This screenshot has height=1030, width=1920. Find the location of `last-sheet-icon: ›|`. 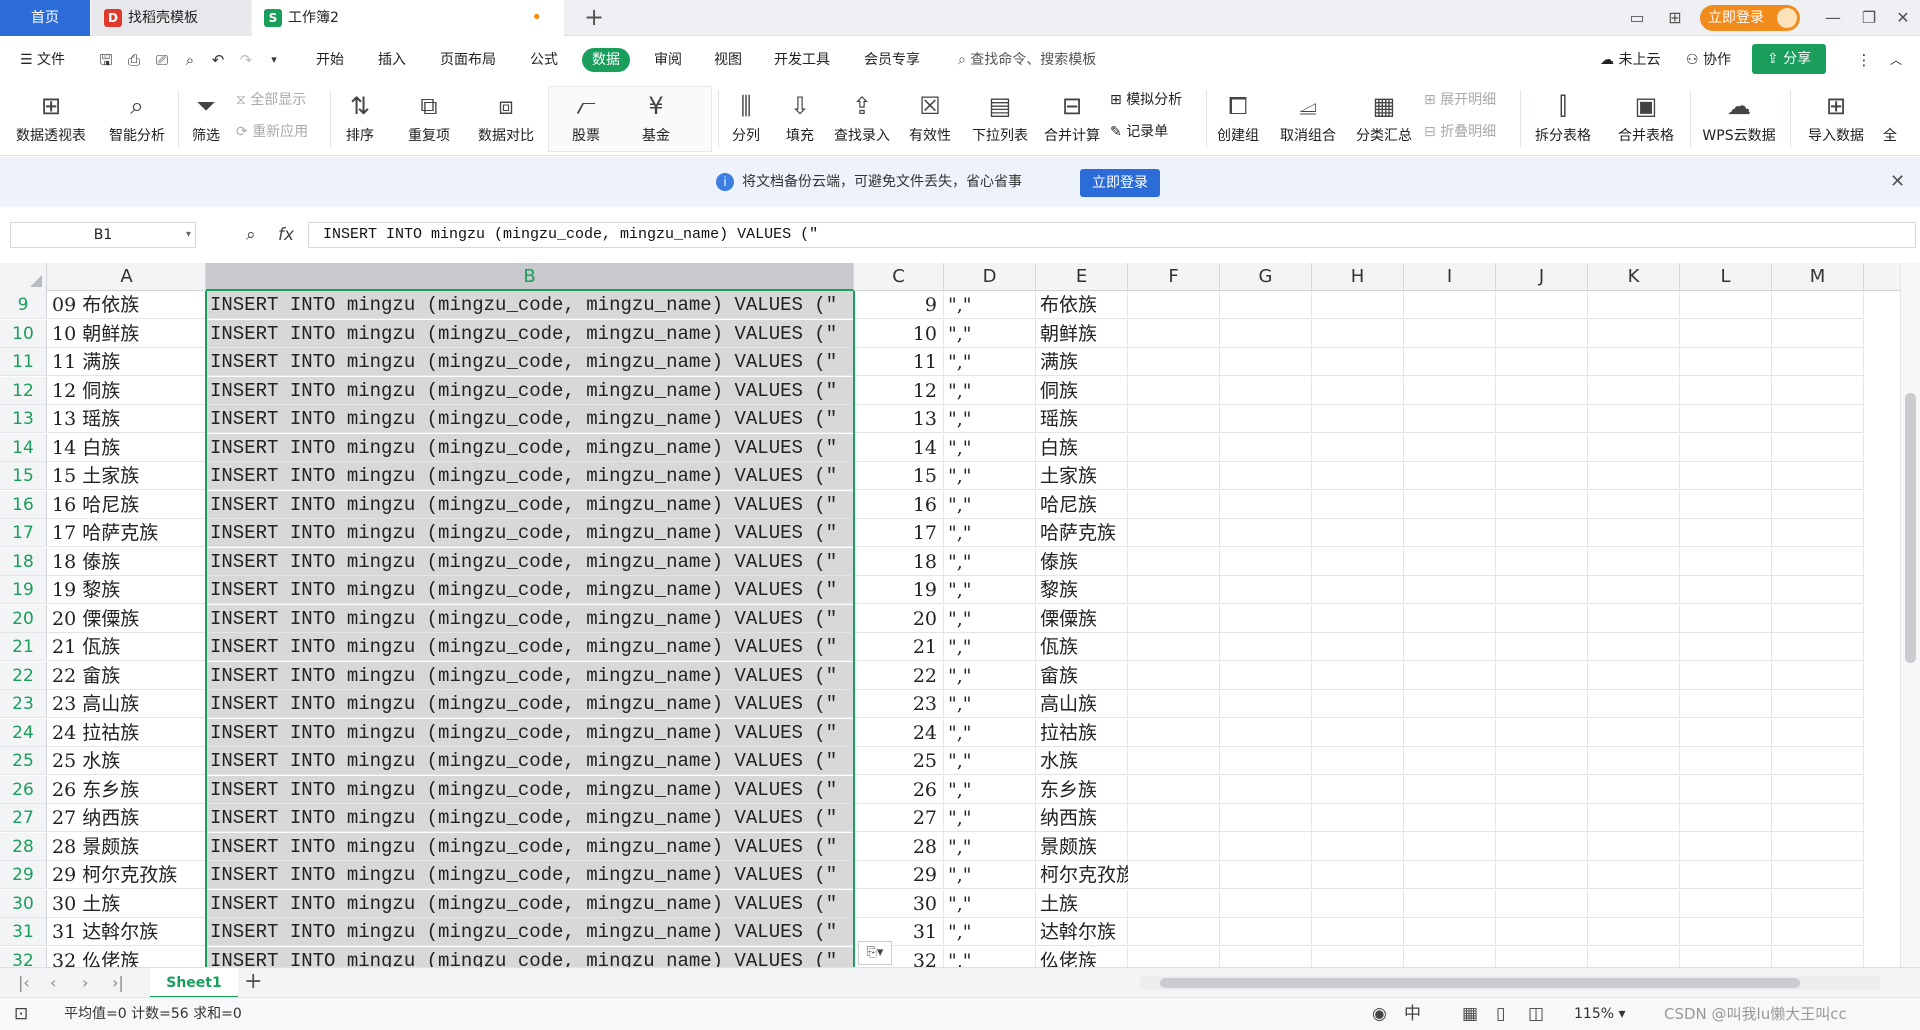

last-sheet-icon: ›| is located at coordinates (118, 983).